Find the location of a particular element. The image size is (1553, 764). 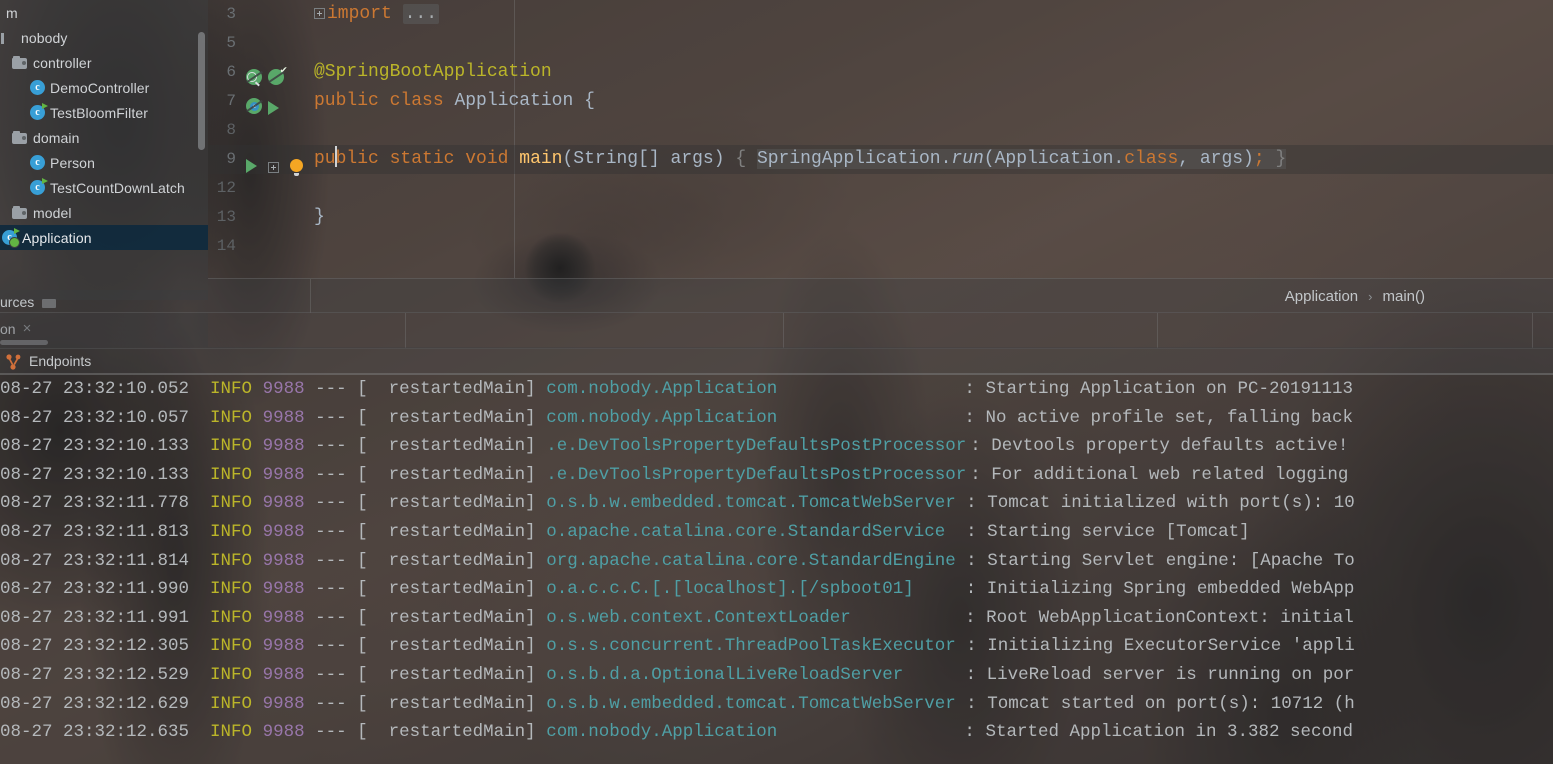

log-timestamp: 08-27 23:32:12.629 is located at coordinates (95, 703).